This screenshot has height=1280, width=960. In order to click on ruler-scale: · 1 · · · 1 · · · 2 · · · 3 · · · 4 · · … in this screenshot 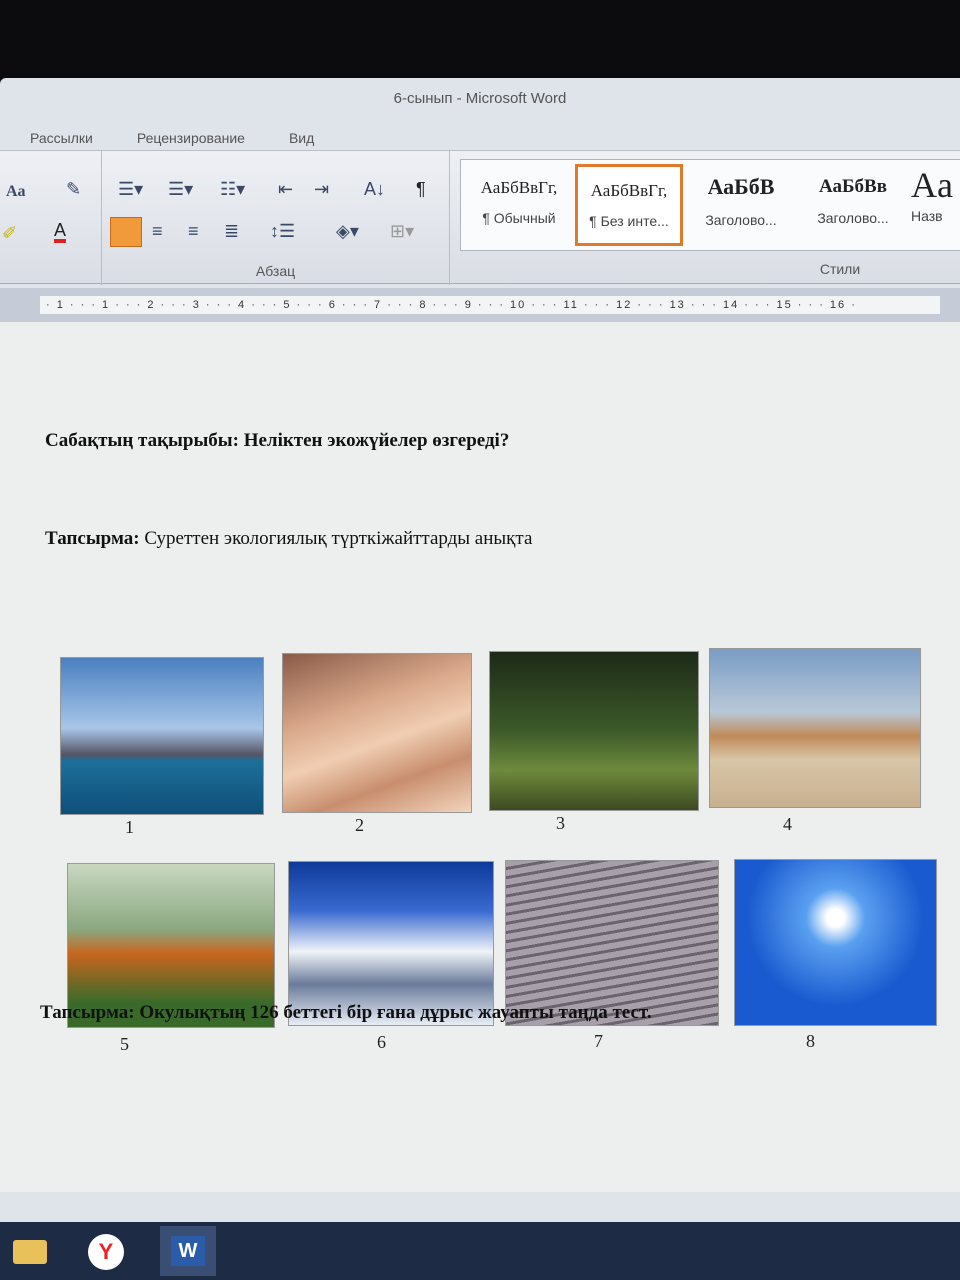, I will do `click(490, 305)`.